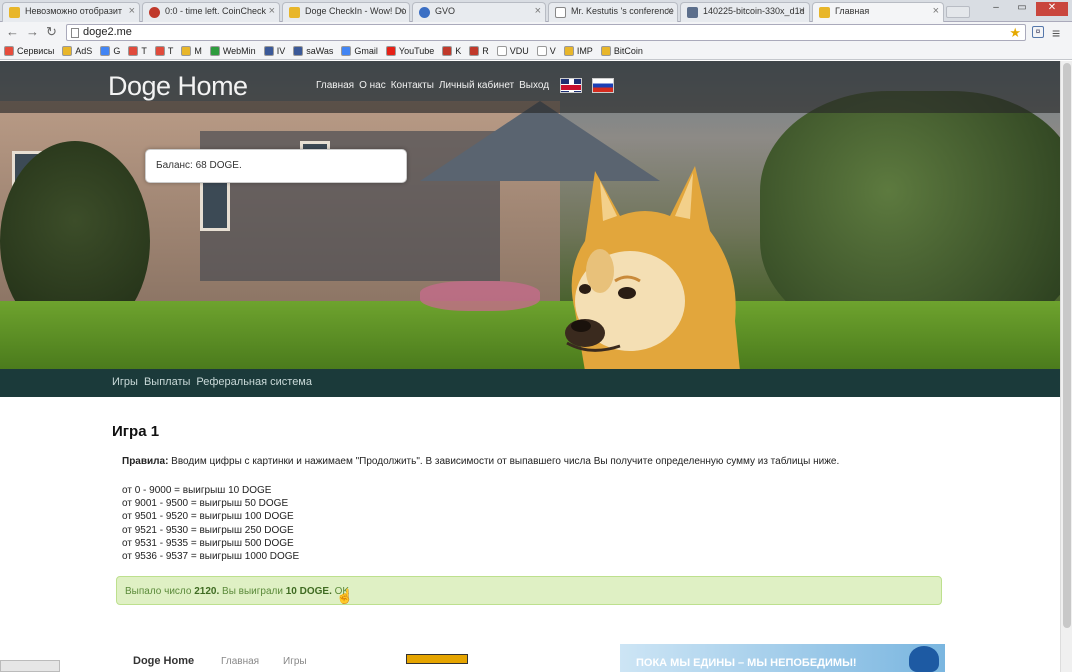 The height and width of the screenshot is (672, 1072). I want to click on browser-toolbar: ← → ↻ doge2.me ★, so click(536, 32).